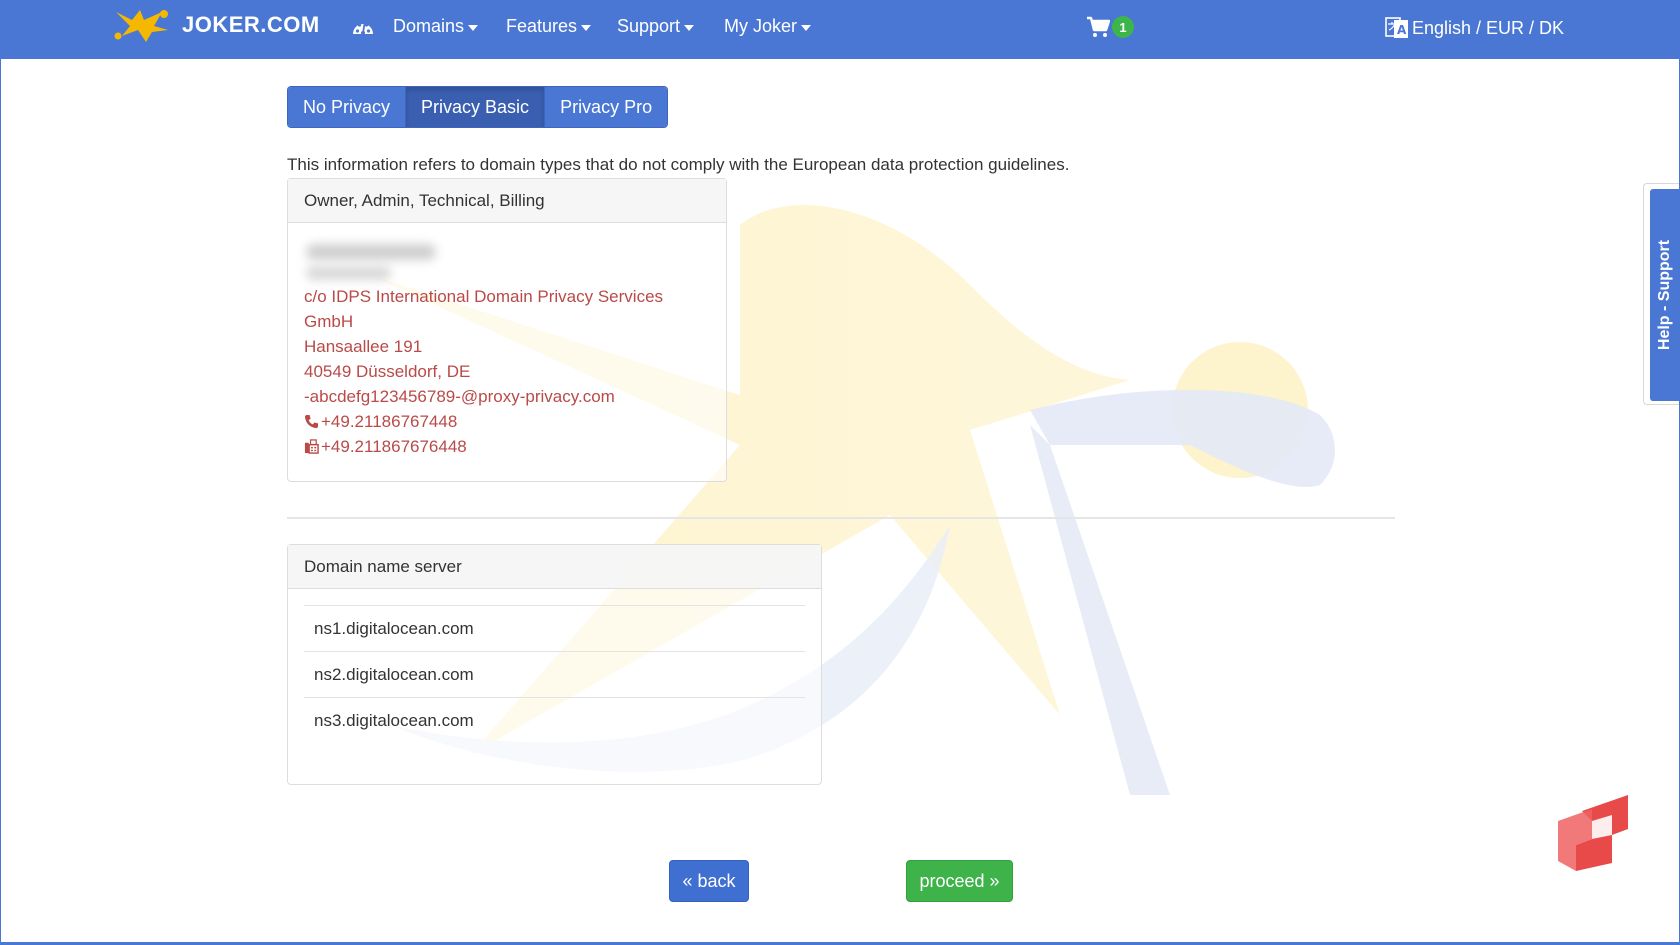 This screenshot has height=945, width=1680. What do you see at coordinates (389, 421) in the screenshot?
I see `phone-number: +49.21186767448` at bounding box center [389, 421].